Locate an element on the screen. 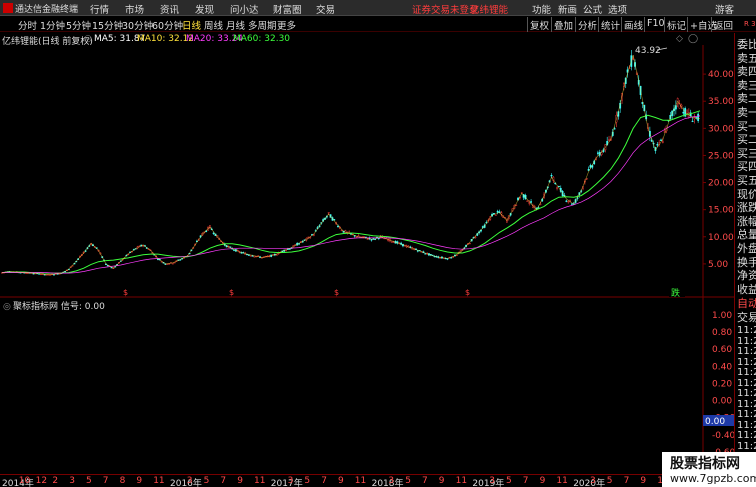  tool-tongji: 统计 is located at coordinates (610, 24).